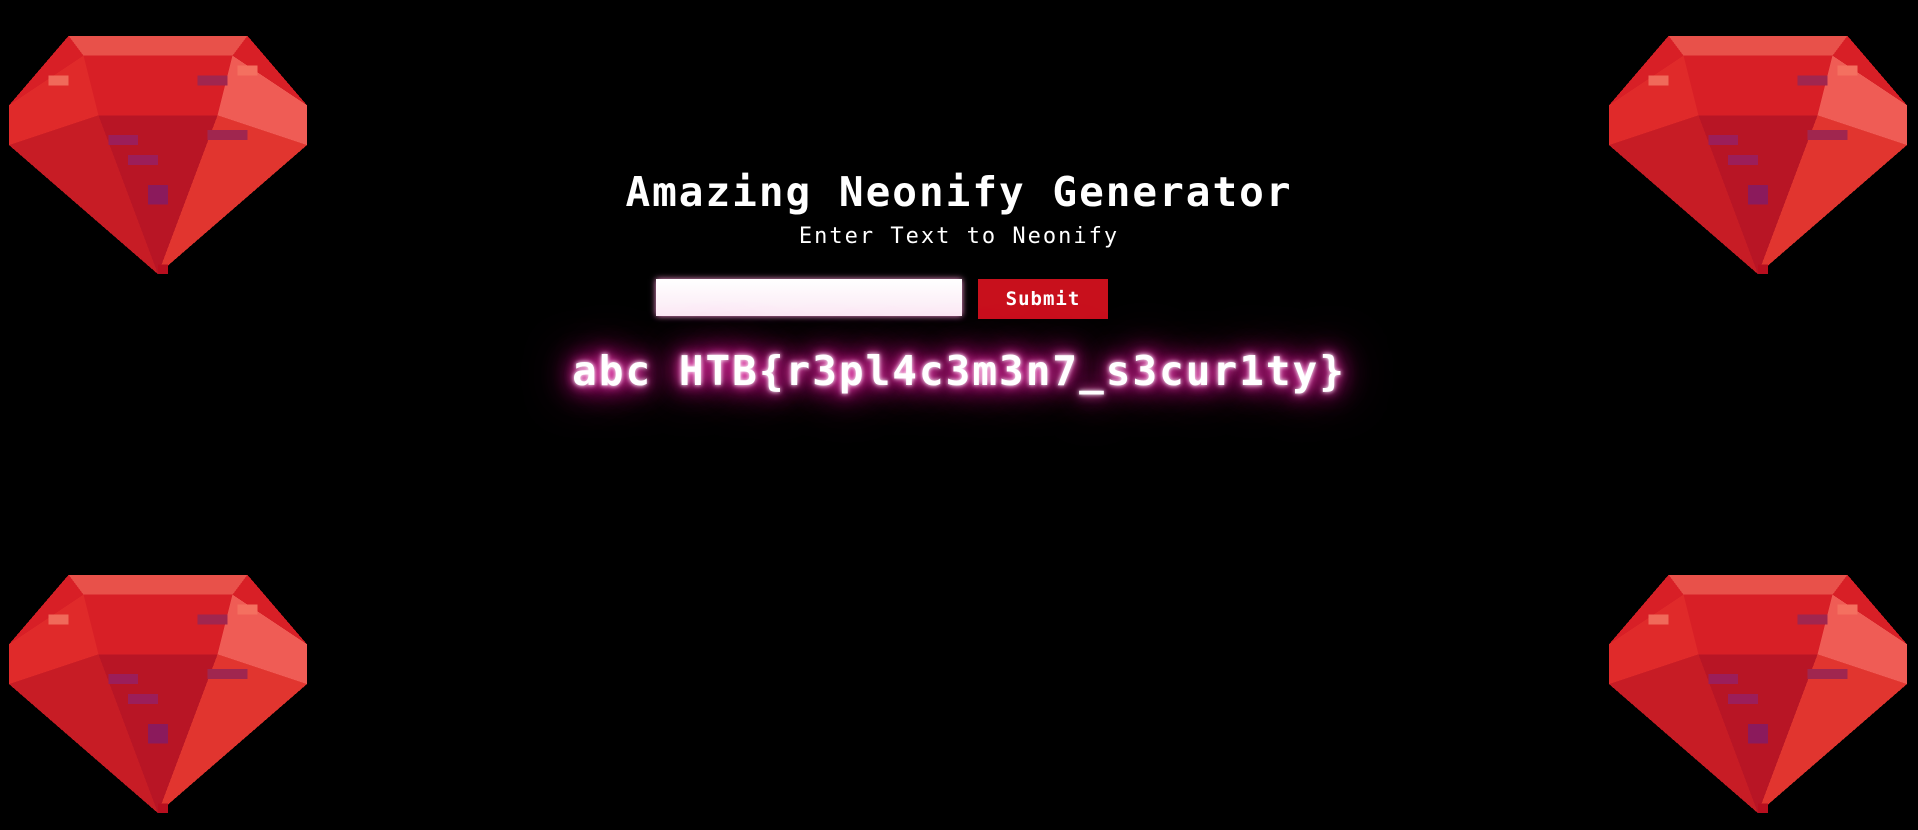  I want to click on submit-button: Submit, so click(1043, 299).